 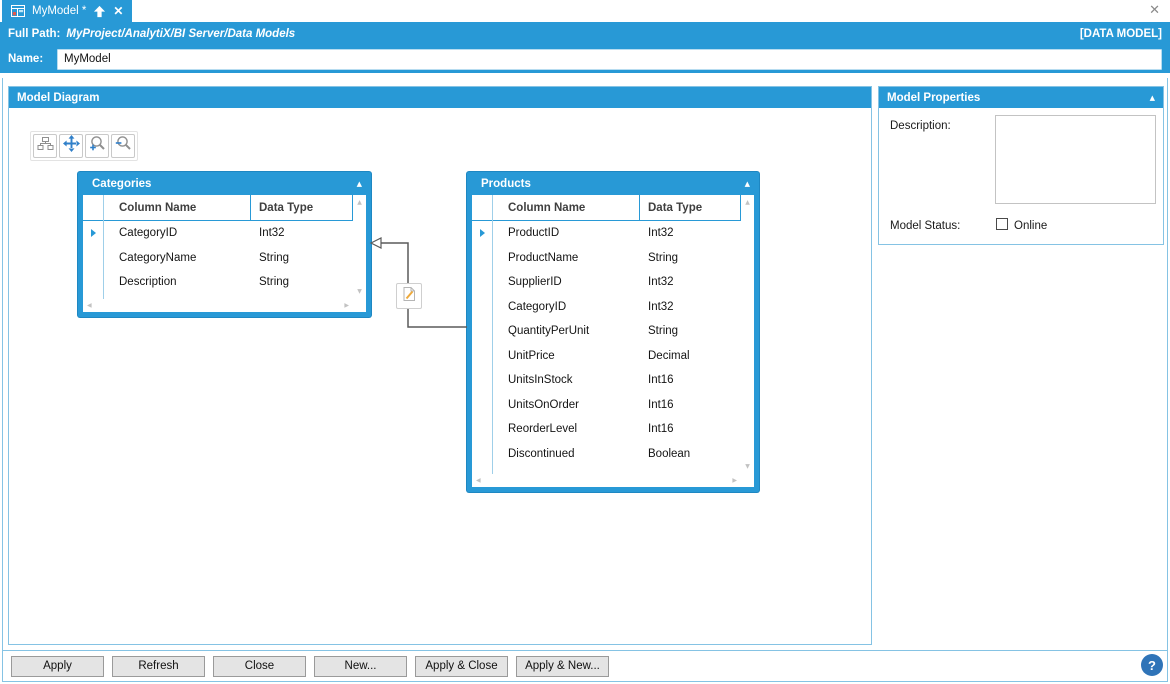 I want to click on zoom-in-button, so click(x=97, y=146).